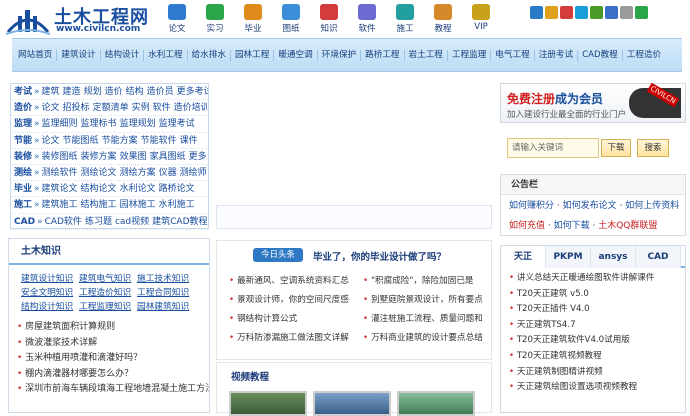  What do you see at coordinates (23, 173) in the screenshot?
I see `category-name: 测绘` at bounding box center [23, 173].